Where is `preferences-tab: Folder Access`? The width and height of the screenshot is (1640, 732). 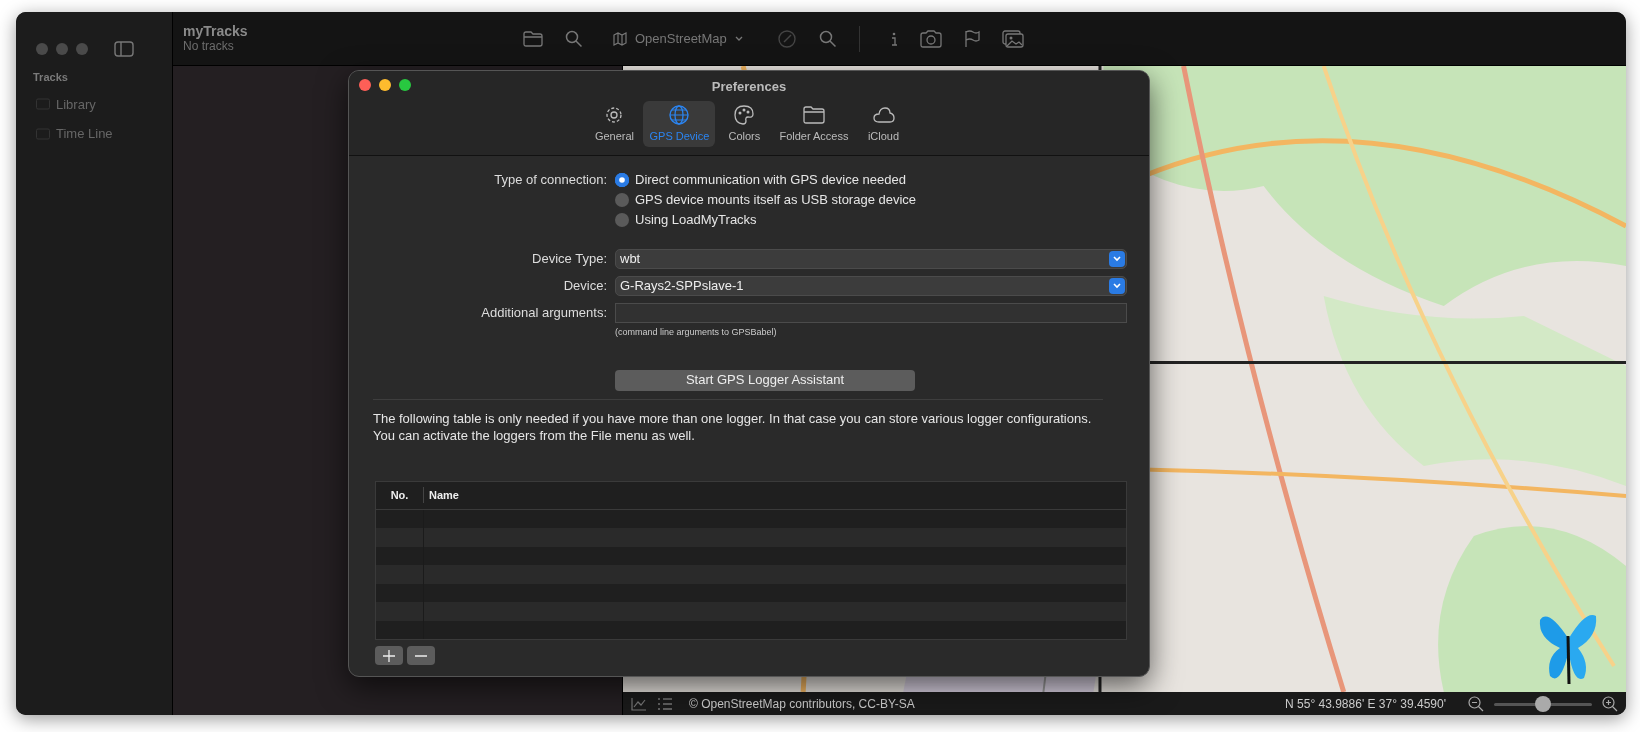 preferences-tab: Folder Access is located at coordinates (814, 123).